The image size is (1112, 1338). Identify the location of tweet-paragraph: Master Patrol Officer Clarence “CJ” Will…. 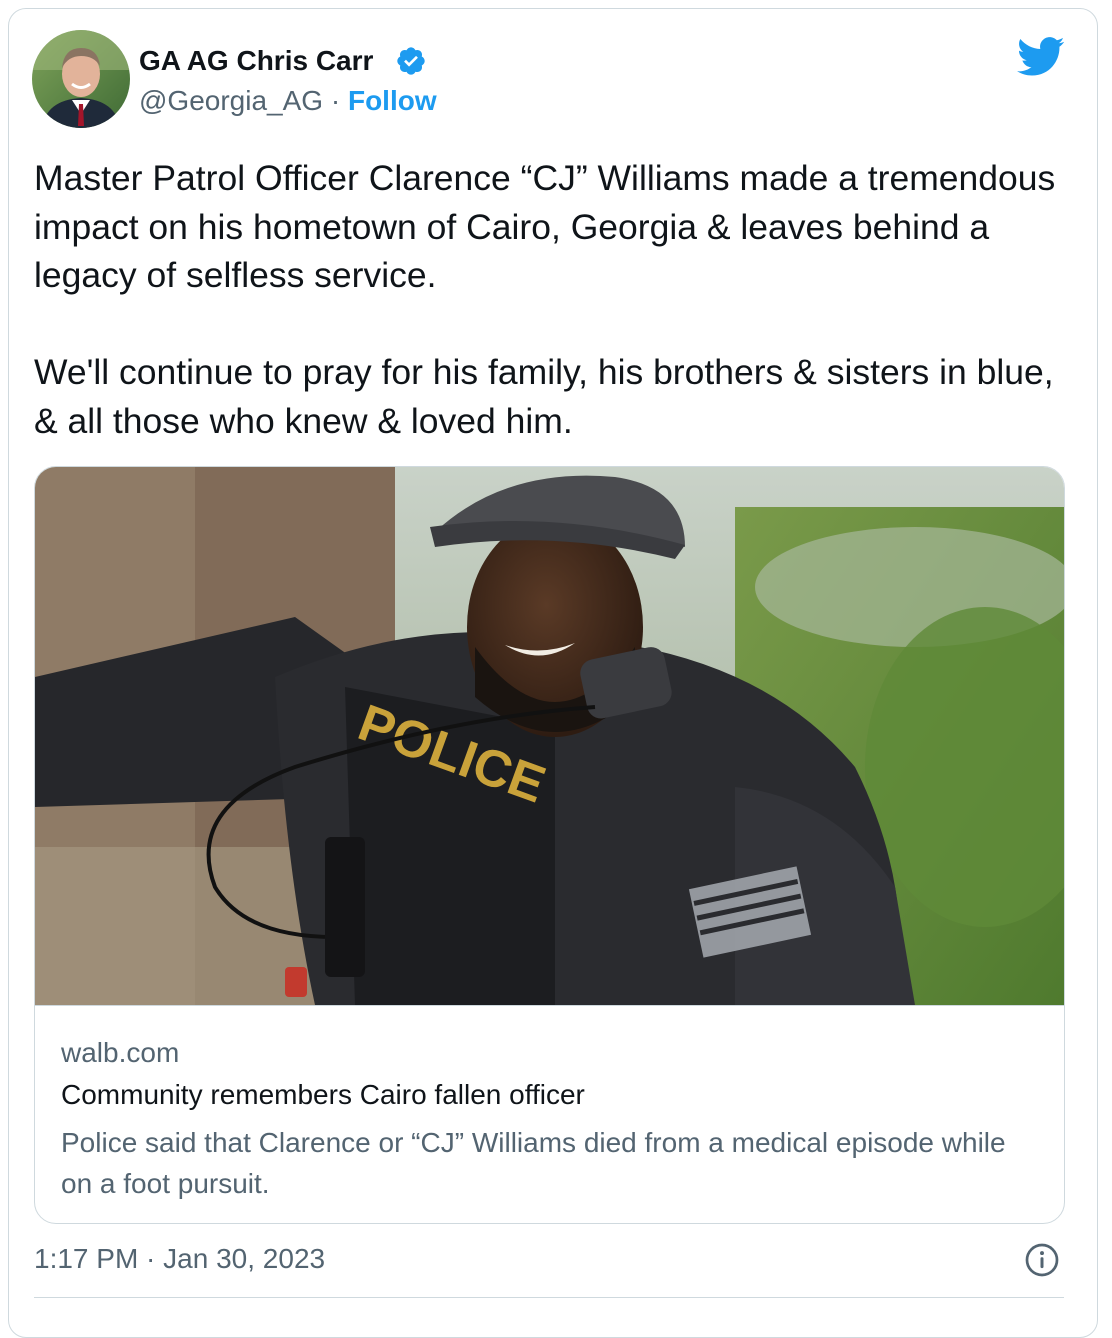
(545, 226).